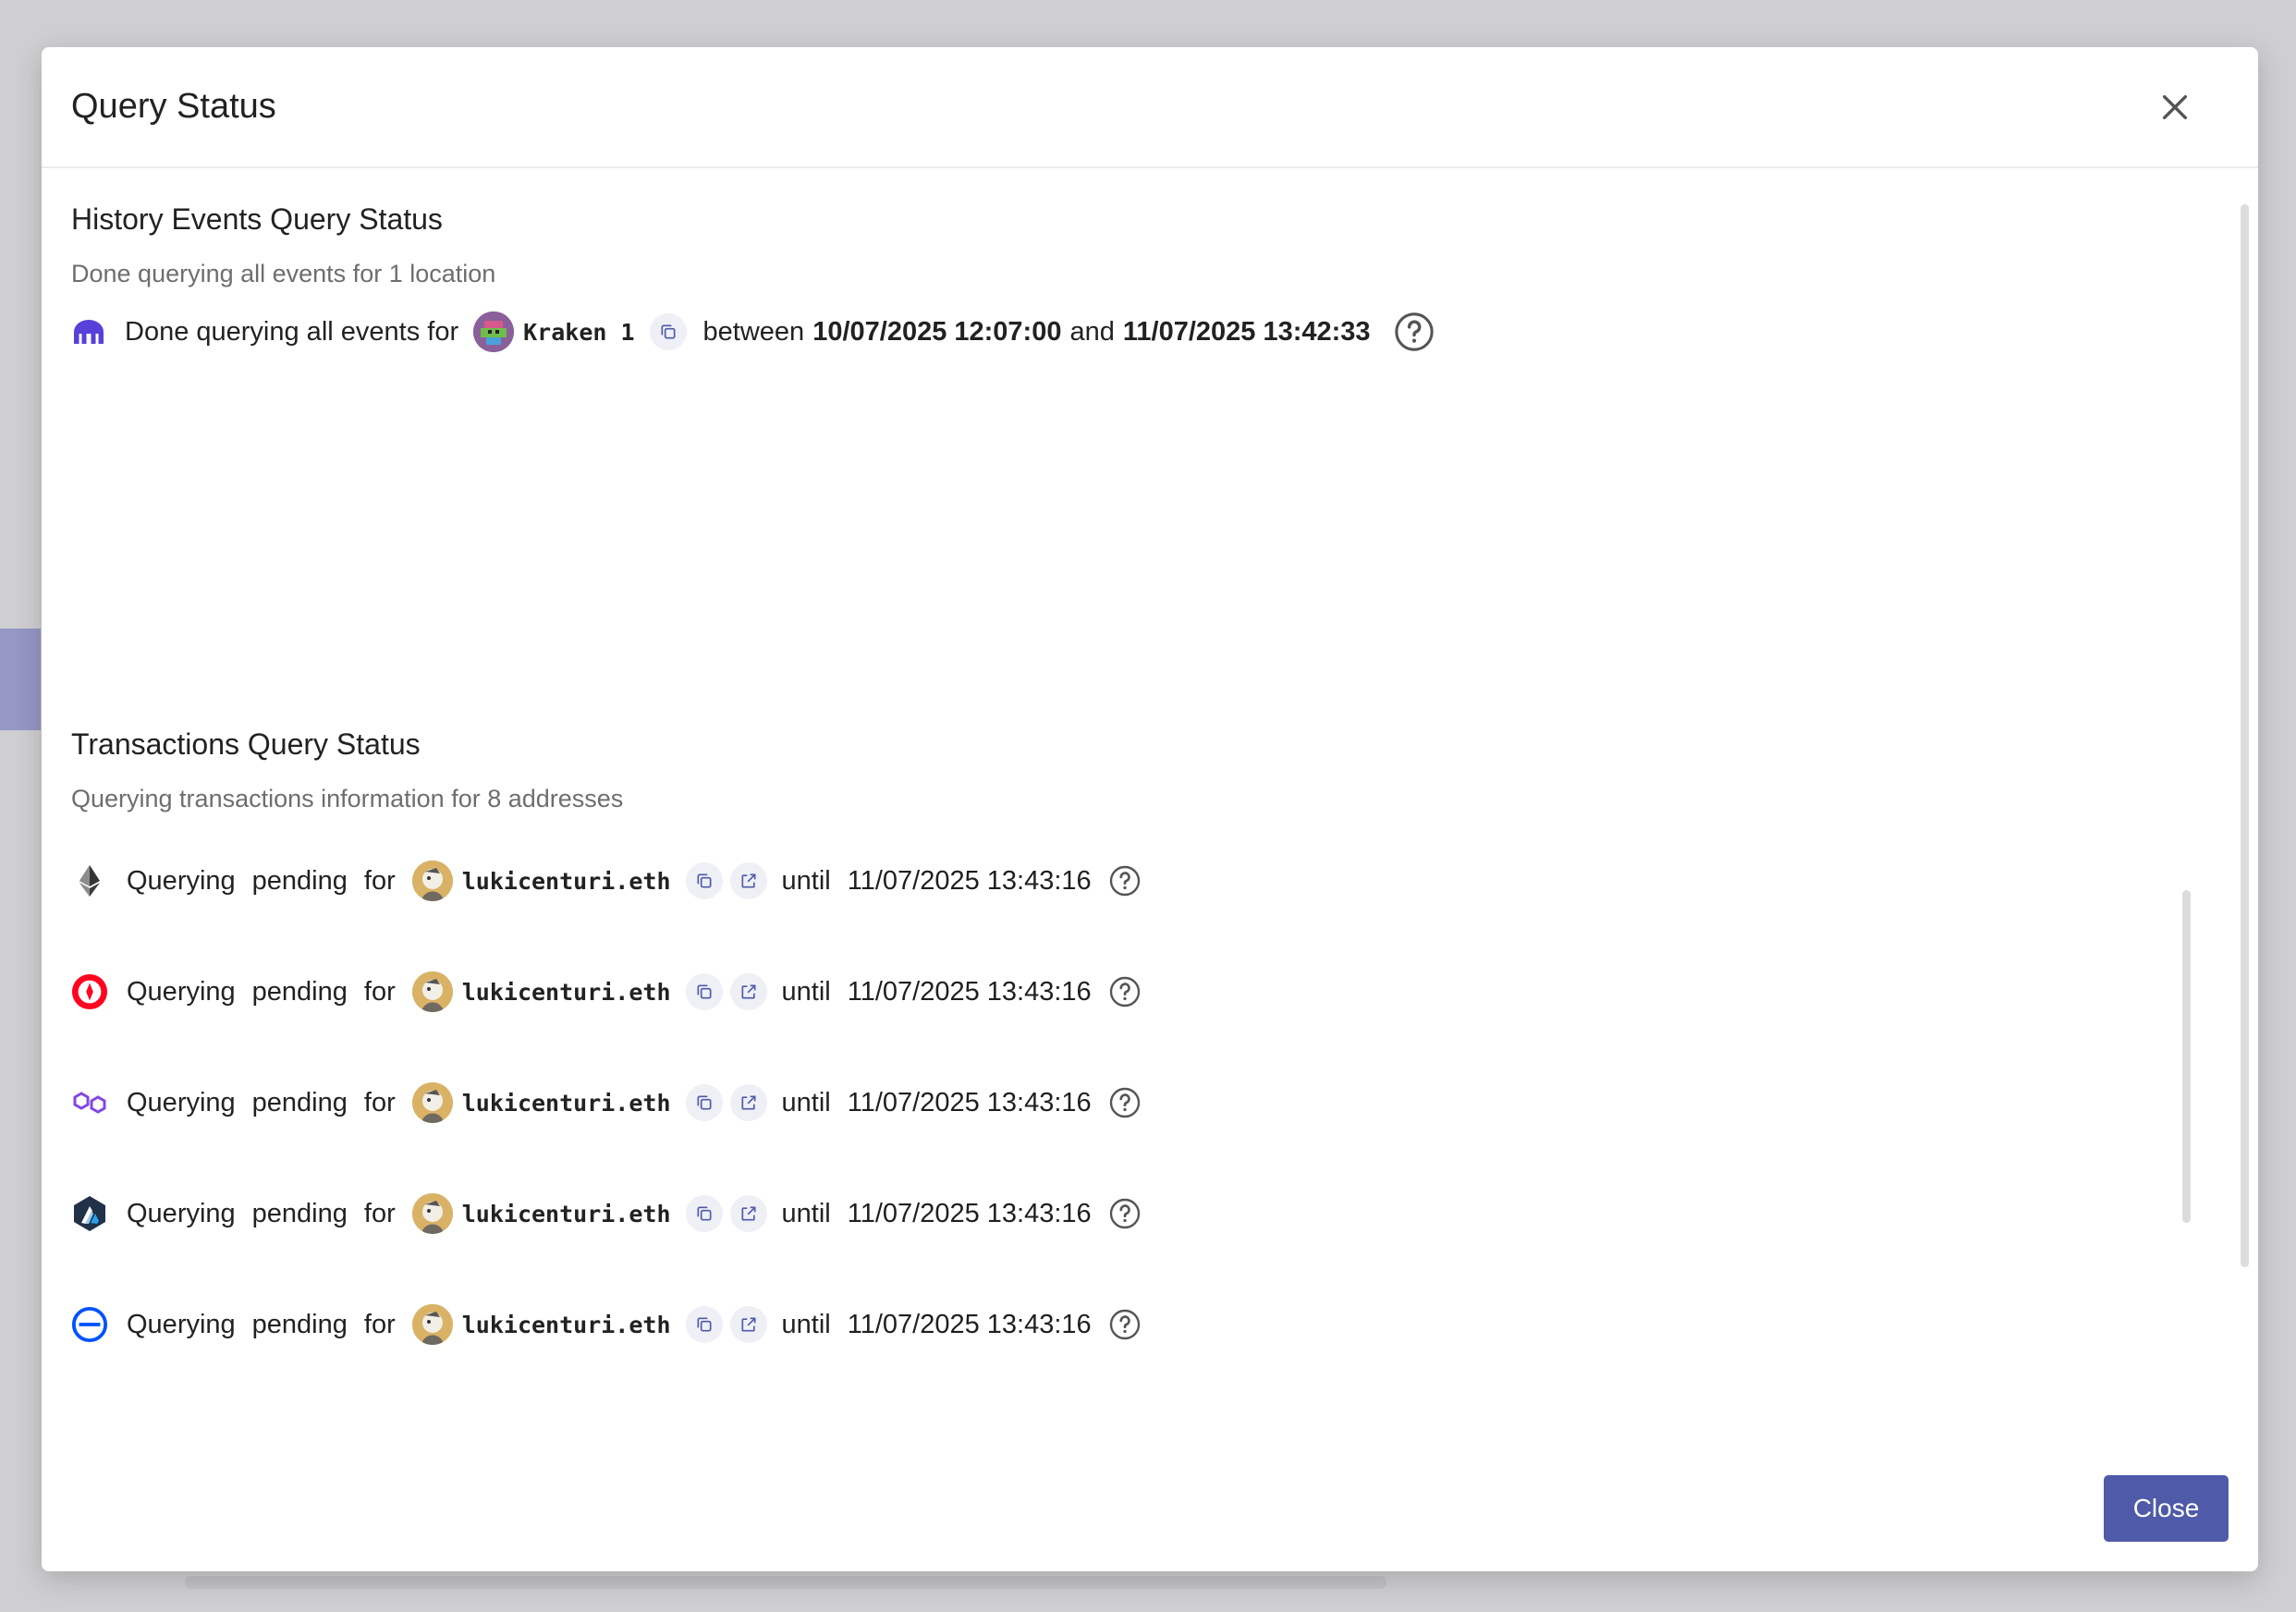 This screenshot has height=1612, width=2296. I want to click on optimism-icon, so click(90, 991).